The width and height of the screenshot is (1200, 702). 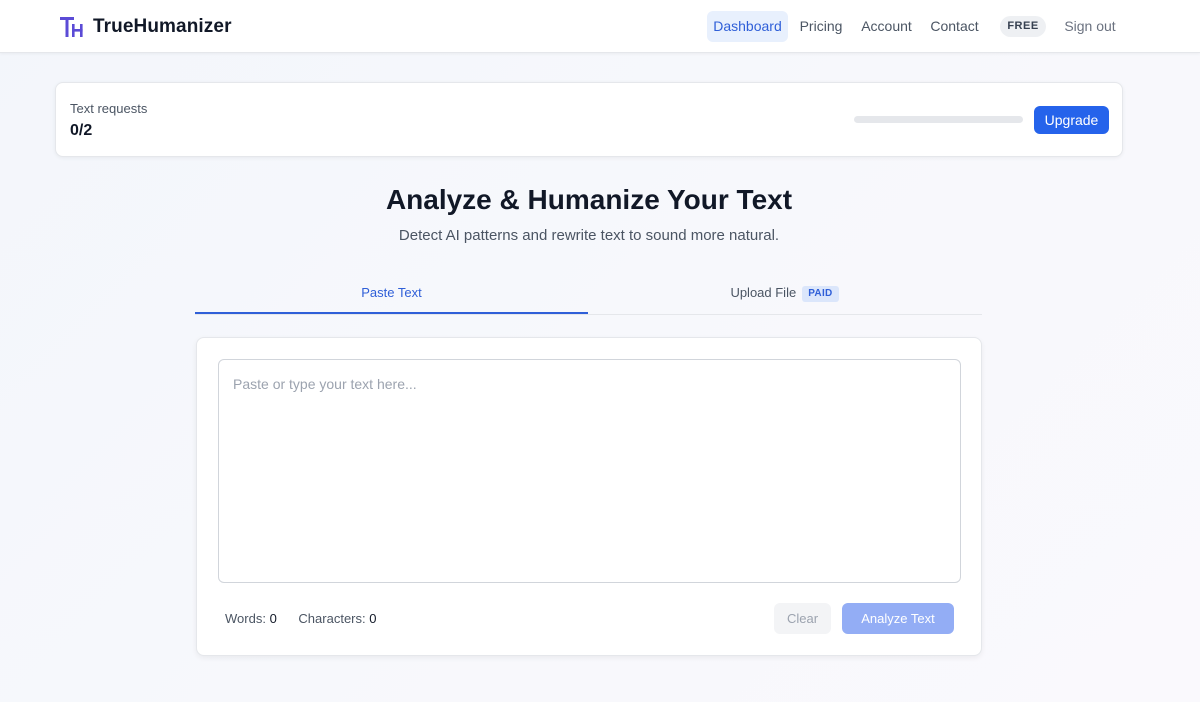 I want to click on nav-account: Account, so click(x=886, y=26).